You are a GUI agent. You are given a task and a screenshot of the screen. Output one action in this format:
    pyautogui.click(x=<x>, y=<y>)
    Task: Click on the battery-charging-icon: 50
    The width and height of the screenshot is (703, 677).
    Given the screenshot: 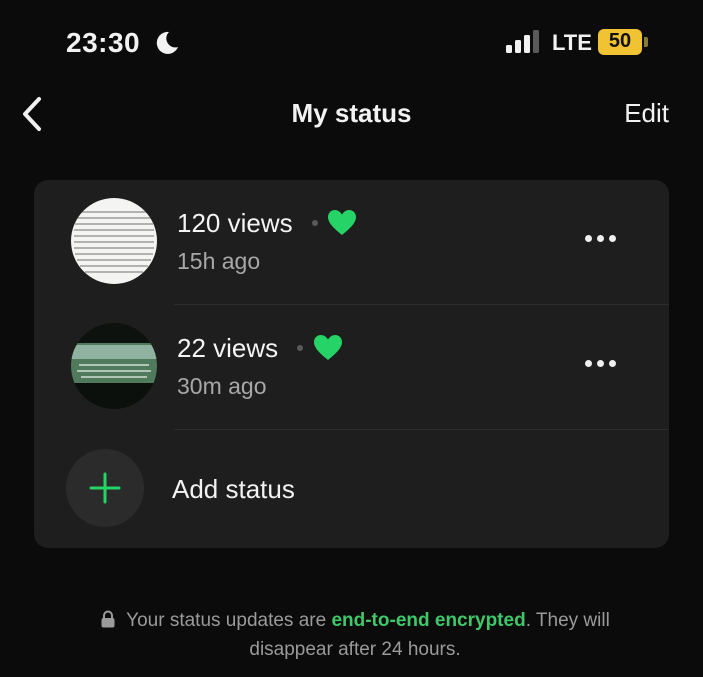 What is the action you would take?
    pyautogui.click(x=624, y=42)
    